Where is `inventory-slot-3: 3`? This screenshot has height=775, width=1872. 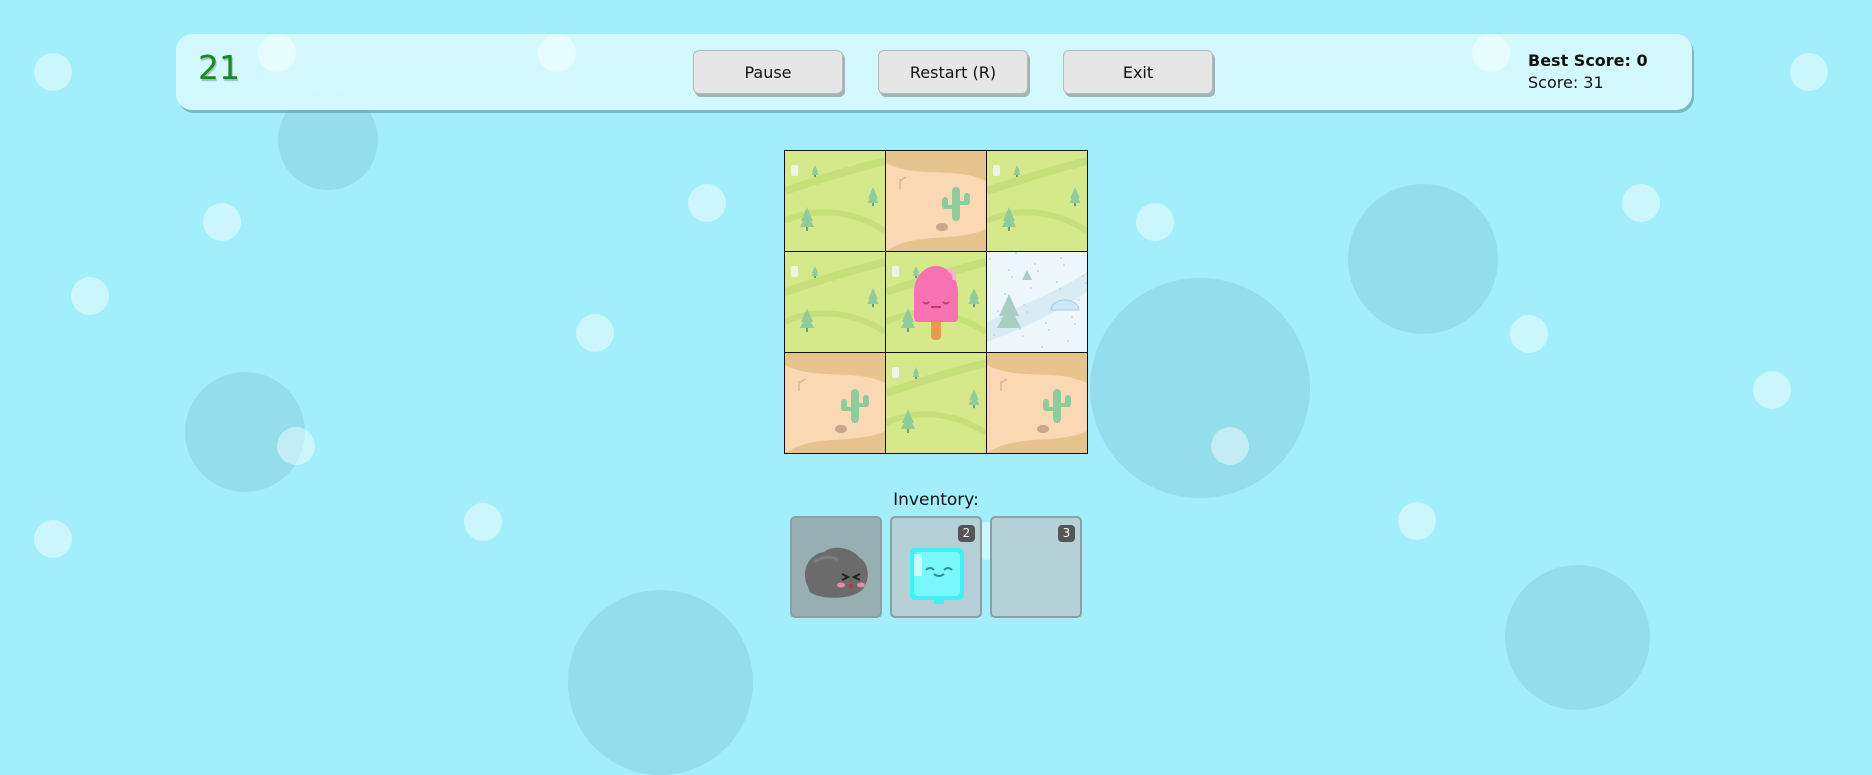 inventory-slot-3: 3 is located at coordinates (1036, 567).